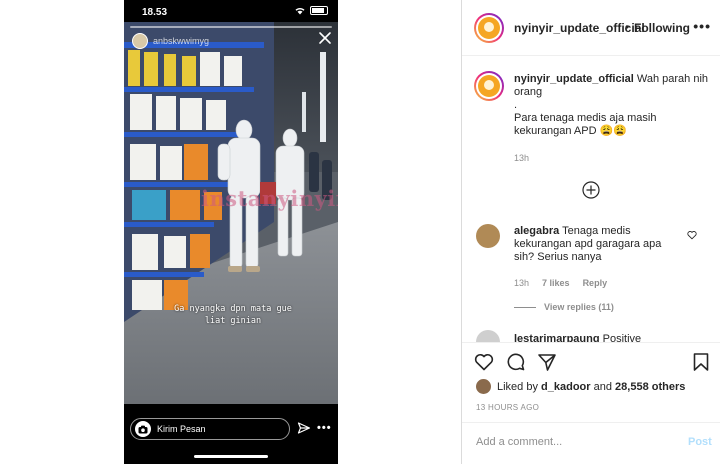 This screenshot has width=720, height=464. Describe the element at coordinates (591, 190) in the screenshot. I see `load-more-comments-icon` at that location.